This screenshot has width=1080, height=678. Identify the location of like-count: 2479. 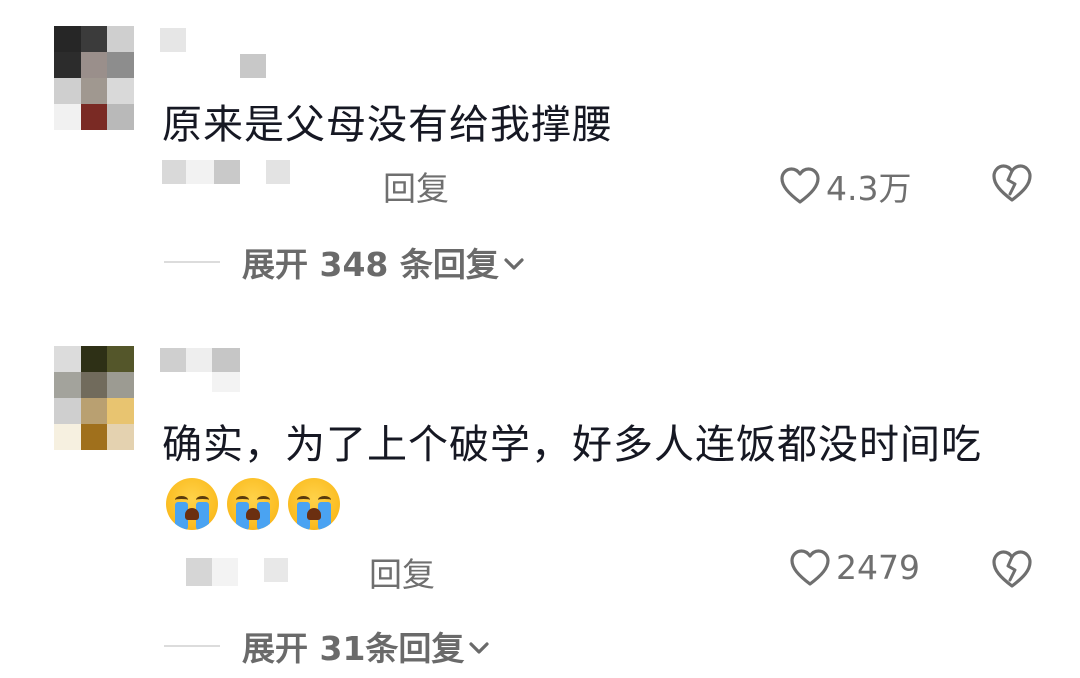
(878, 567).